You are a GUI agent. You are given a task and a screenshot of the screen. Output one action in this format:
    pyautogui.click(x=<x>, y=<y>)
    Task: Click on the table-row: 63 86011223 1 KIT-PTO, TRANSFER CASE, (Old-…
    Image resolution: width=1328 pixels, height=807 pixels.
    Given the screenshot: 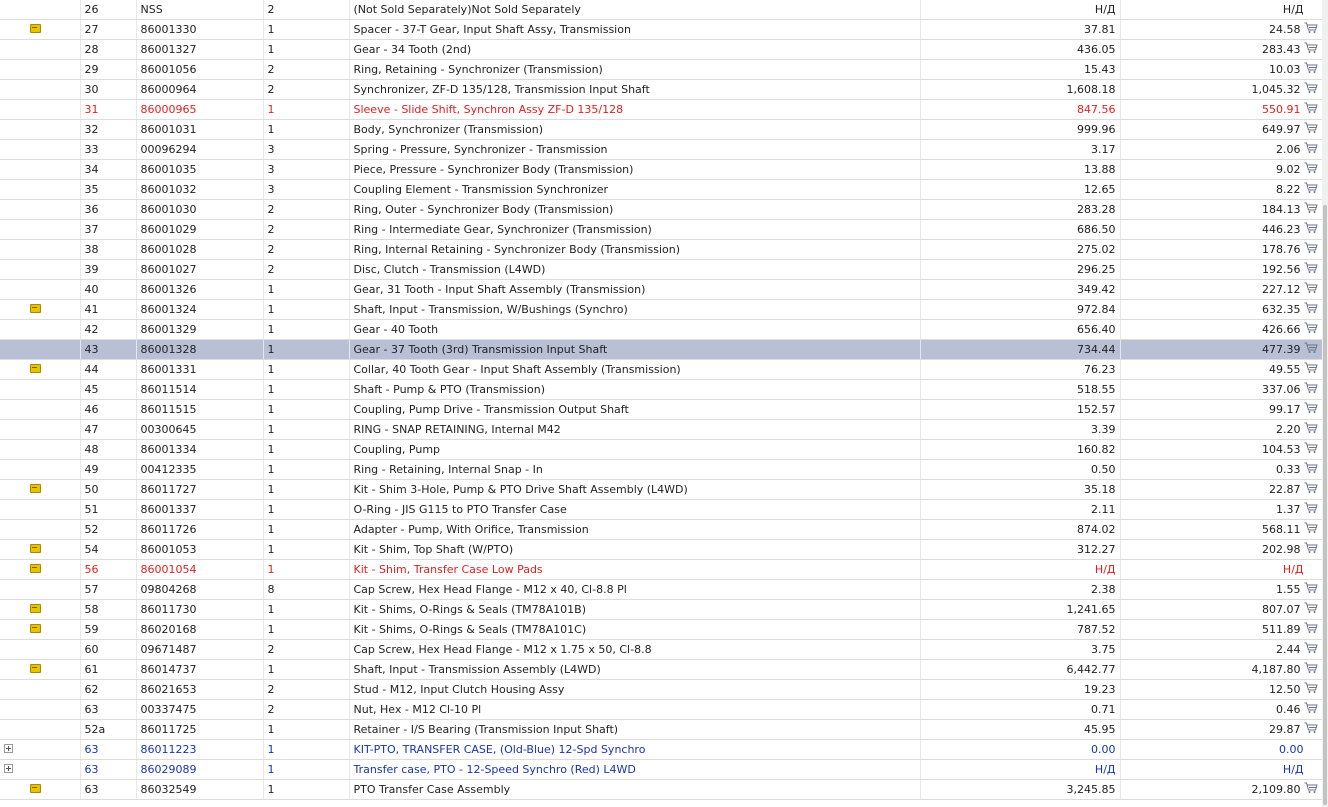 What is the action you would take?
    pyautogui.click(x=661, y=749)
    